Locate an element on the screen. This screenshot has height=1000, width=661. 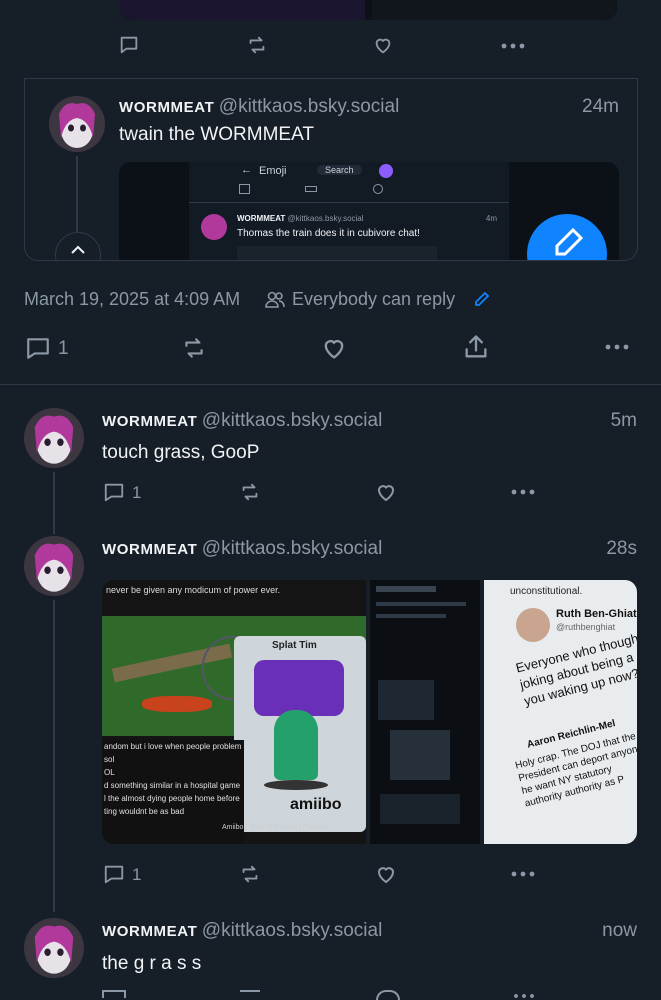
right-handle: @ruthbenghiat is located at coordinates (586, 627).